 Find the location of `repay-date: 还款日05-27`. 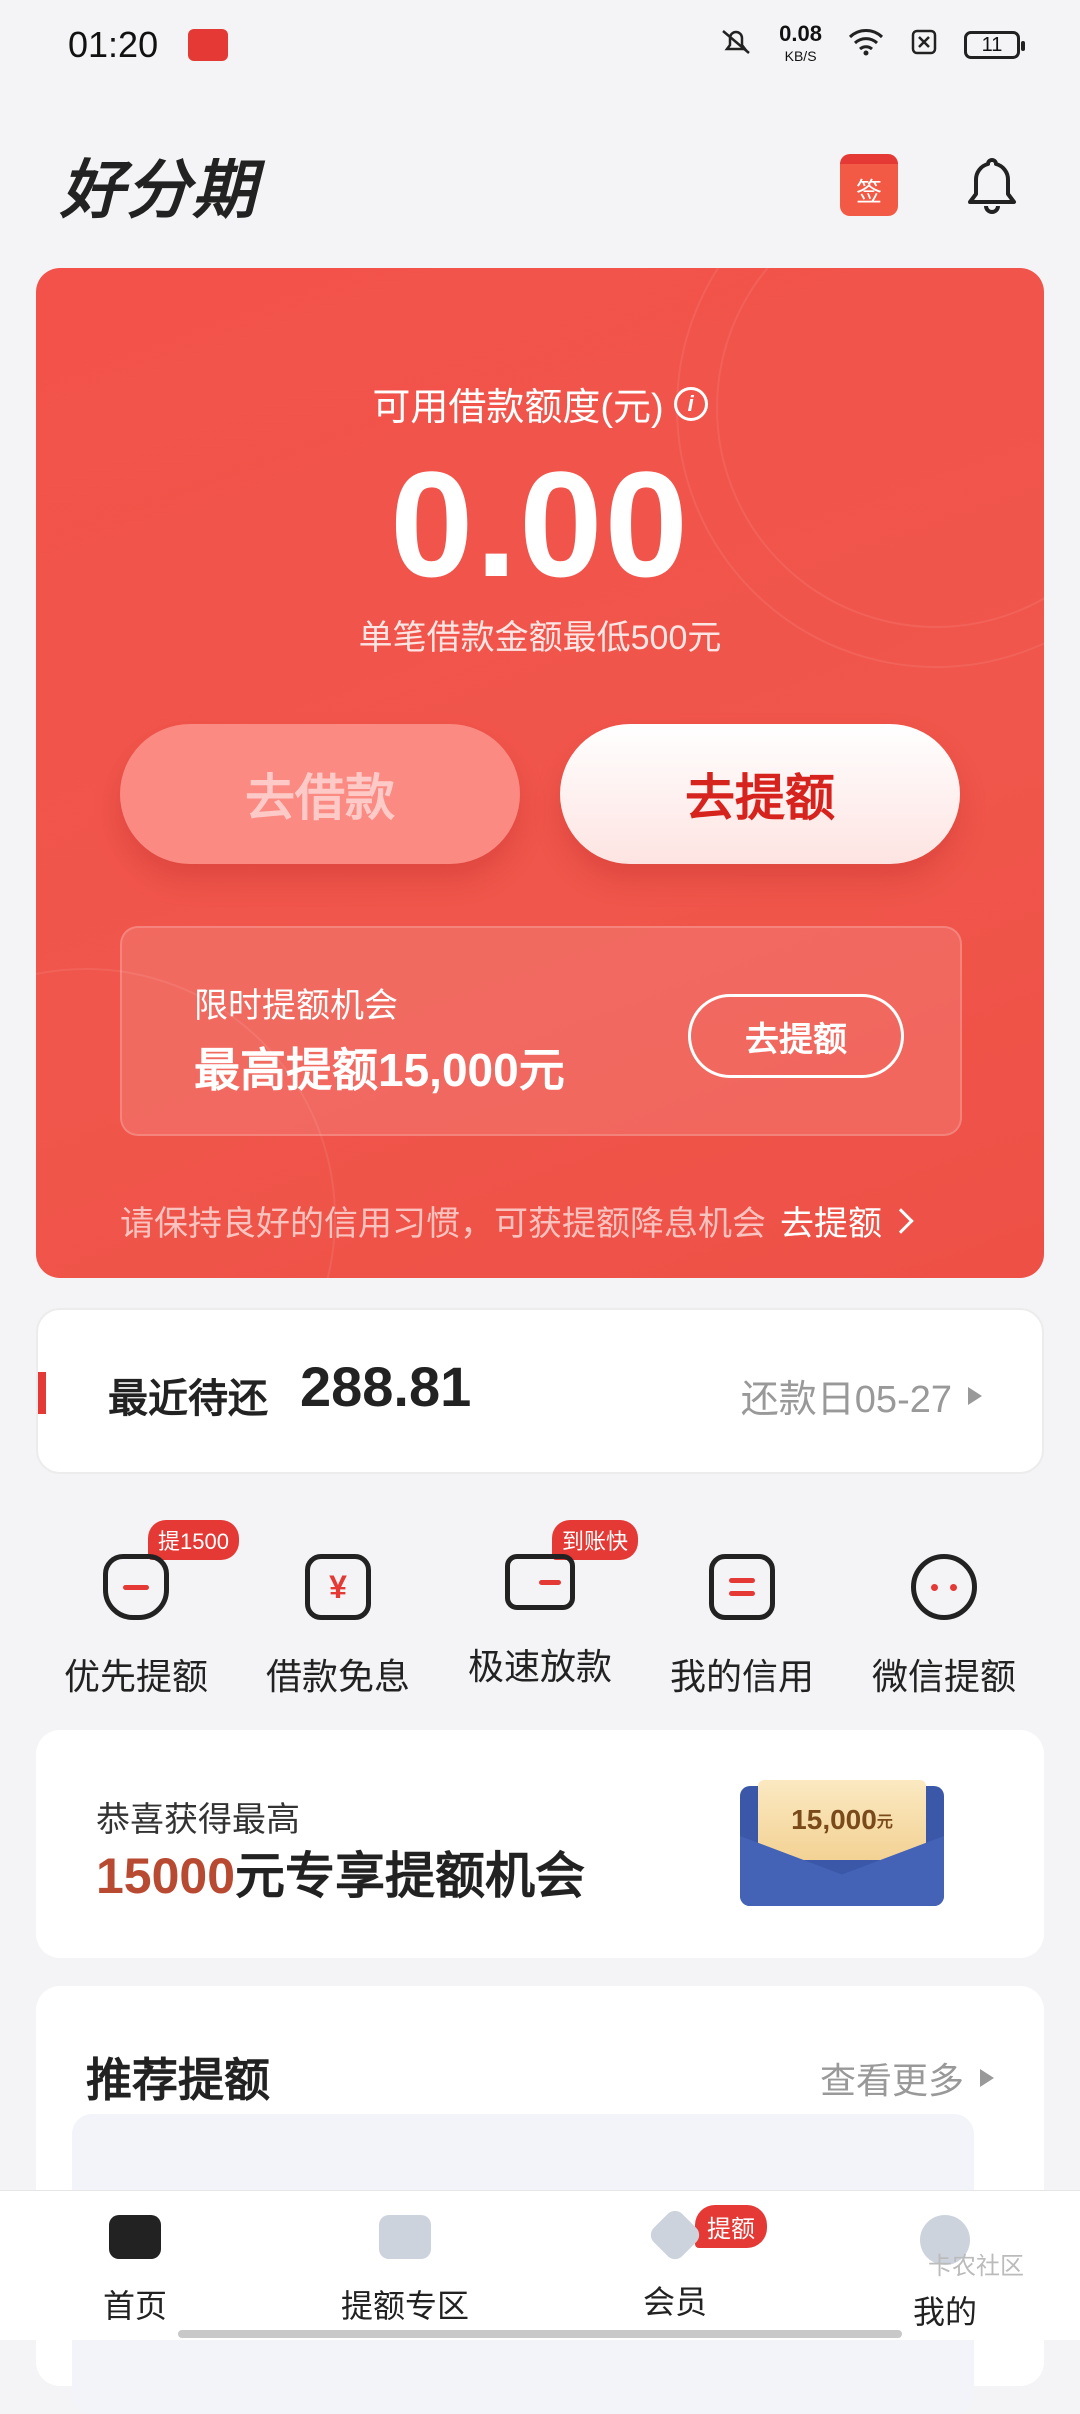

repay-date: 还款日05-27 is located at coordinates (861, 1395).